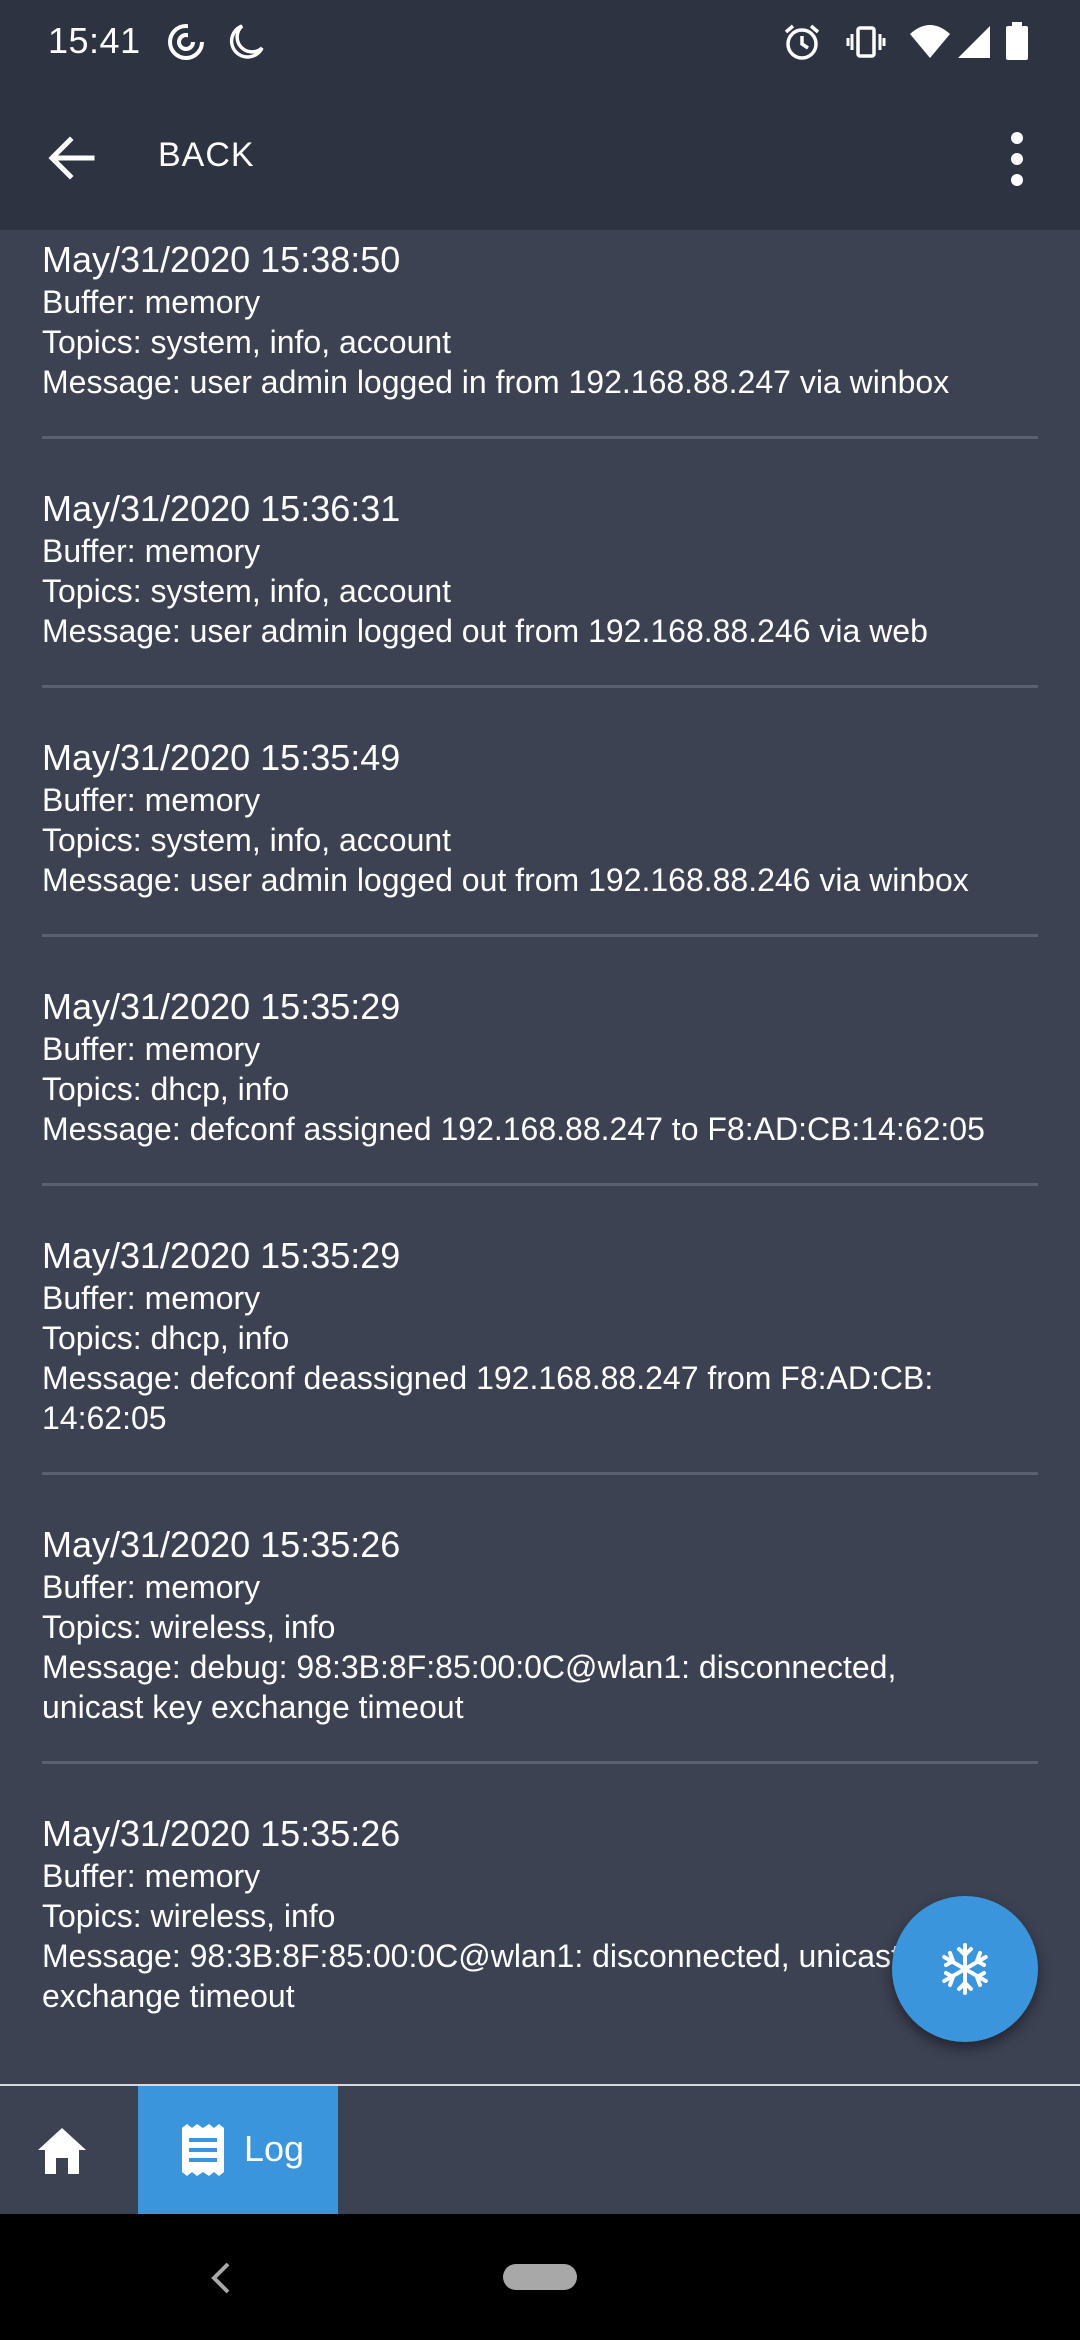 This screenshot has width=1080, height=2340. Describe the element at coordinates (220, 2278) in the screenshot. I see `system-back-icon` at that location.